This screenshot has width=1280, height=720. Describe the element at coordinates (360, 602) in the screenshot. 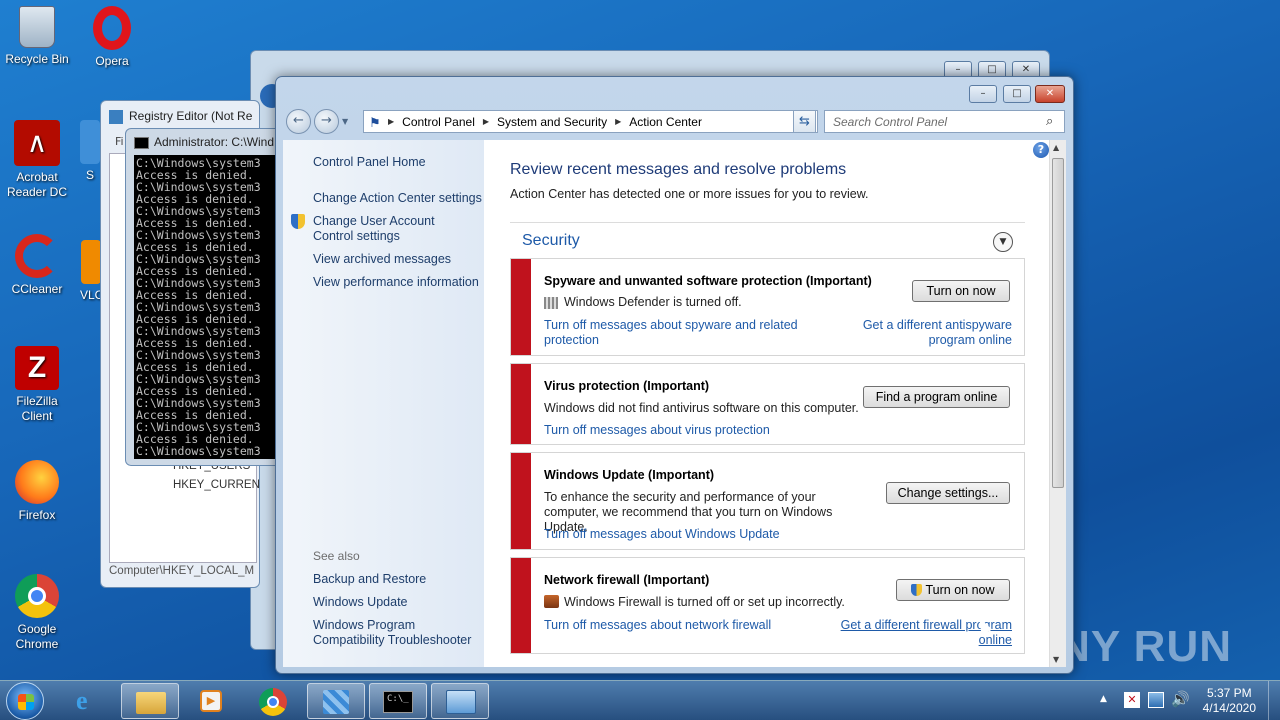

I see `windows-update-link: Windows Update` at that location.